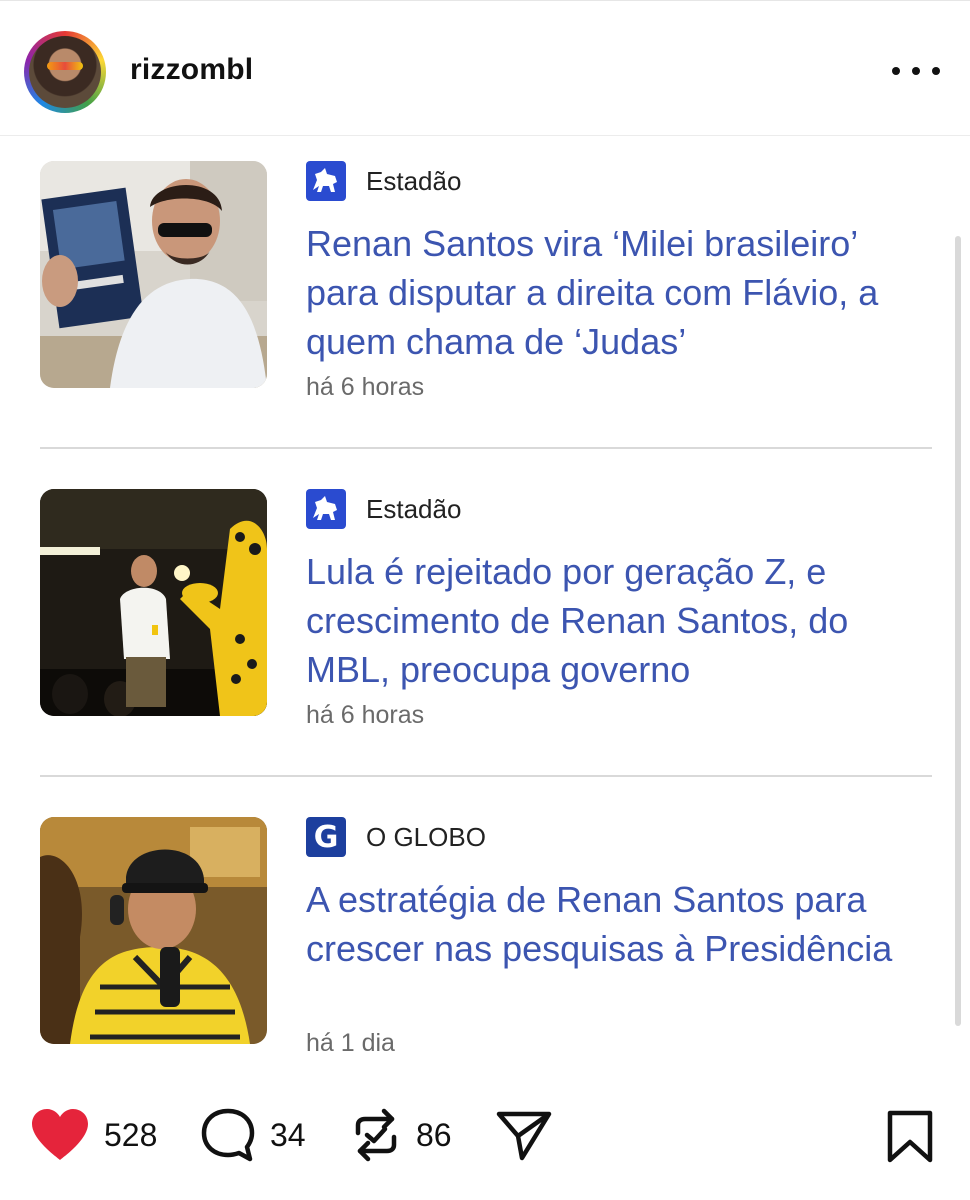 This screenshot has height=1200, width=970. I want to click on like-button: 528, so click(93, 1135).